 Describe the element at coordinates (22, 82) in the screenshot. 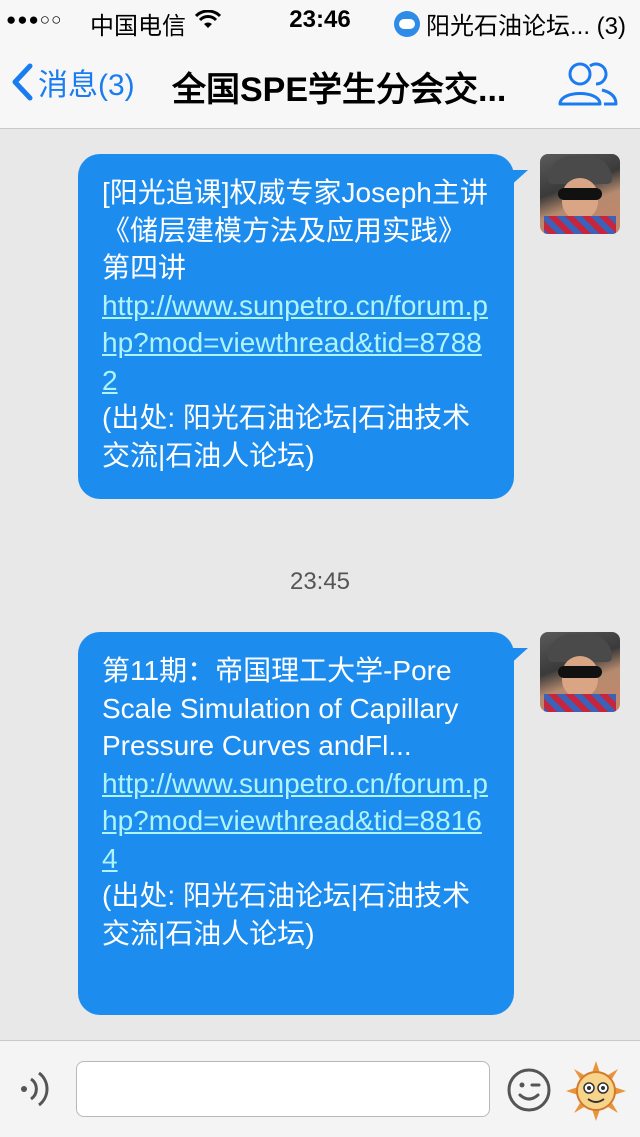

I see `chevron-left-icon` at that location.